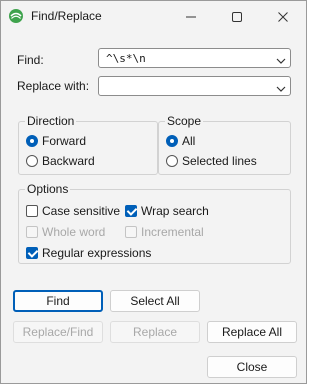  I want to click on close-icon, so click(283, 16).